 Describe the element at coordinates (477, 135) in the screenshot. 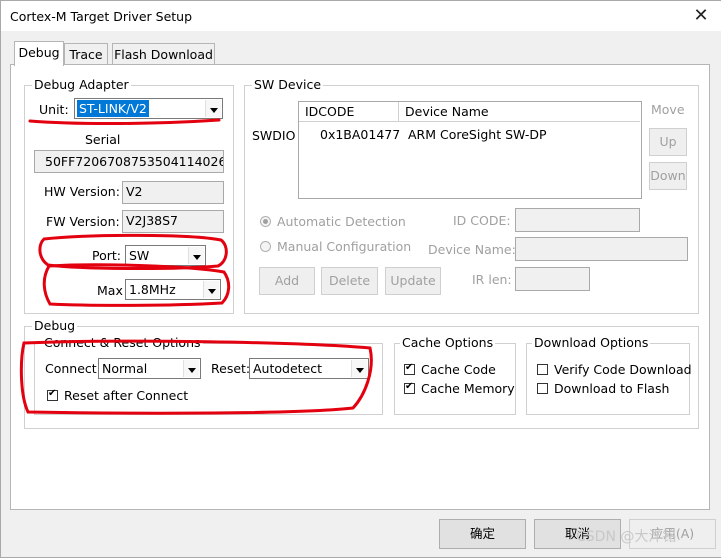

I see `row-device-name: ARM CoreSight SW-DP` at that location.